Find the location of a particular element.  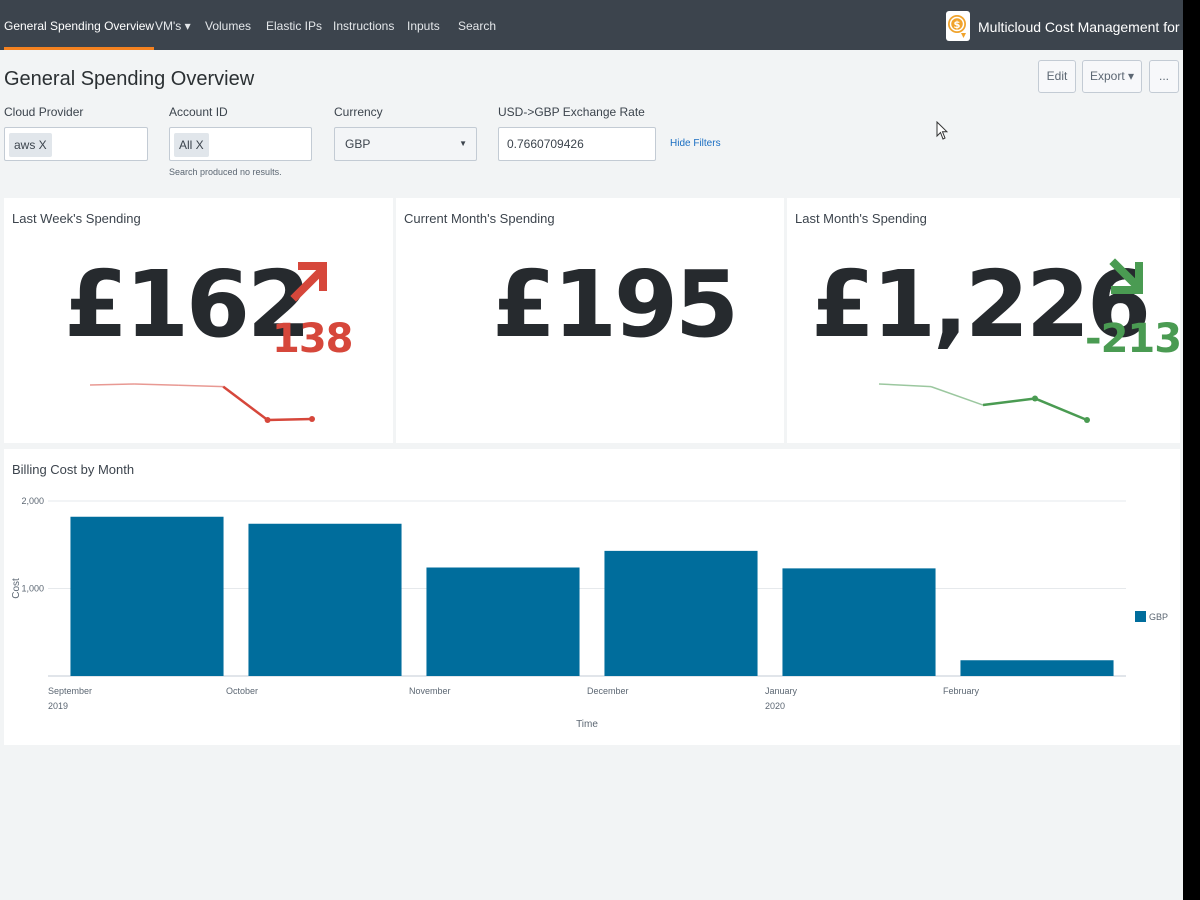

cloud-provider-token: aws X is located at coordinates (30, 145).